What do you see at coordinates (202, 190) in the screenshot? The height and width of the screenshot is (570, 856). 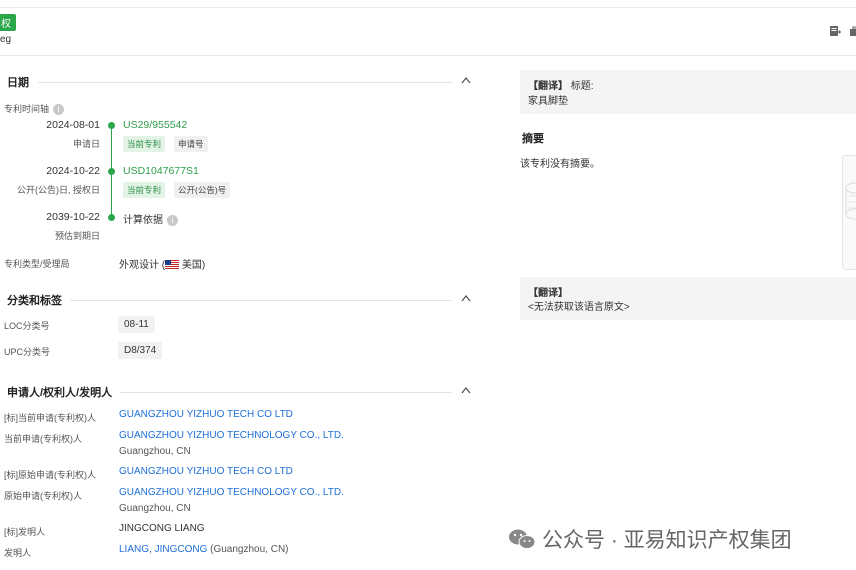 I see `publication-number-chip: 公开(公告)号` at bounding box center [202, 190].